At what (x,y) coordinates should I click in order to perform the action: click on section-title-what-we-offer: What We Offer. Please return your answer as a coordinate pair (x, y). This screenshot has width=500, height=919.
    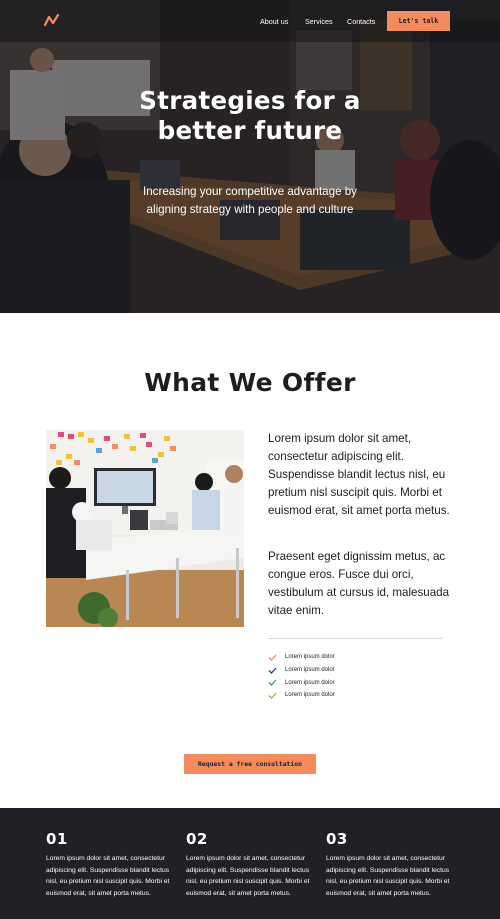
    Looking at the image, I should click on (250, 382).